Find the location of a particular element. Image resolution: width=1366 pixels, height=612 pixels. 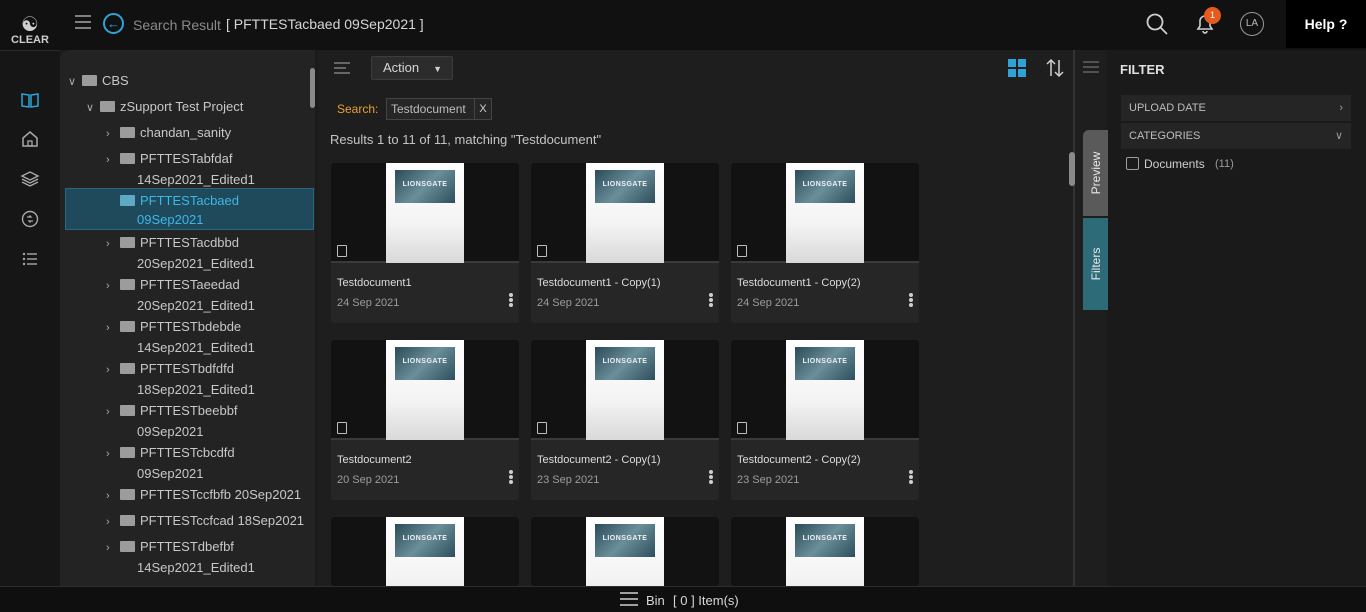

tree-item-folder: › PFTTESTcbcdfd 09Sep2021 is located at coordinates (170, 463).